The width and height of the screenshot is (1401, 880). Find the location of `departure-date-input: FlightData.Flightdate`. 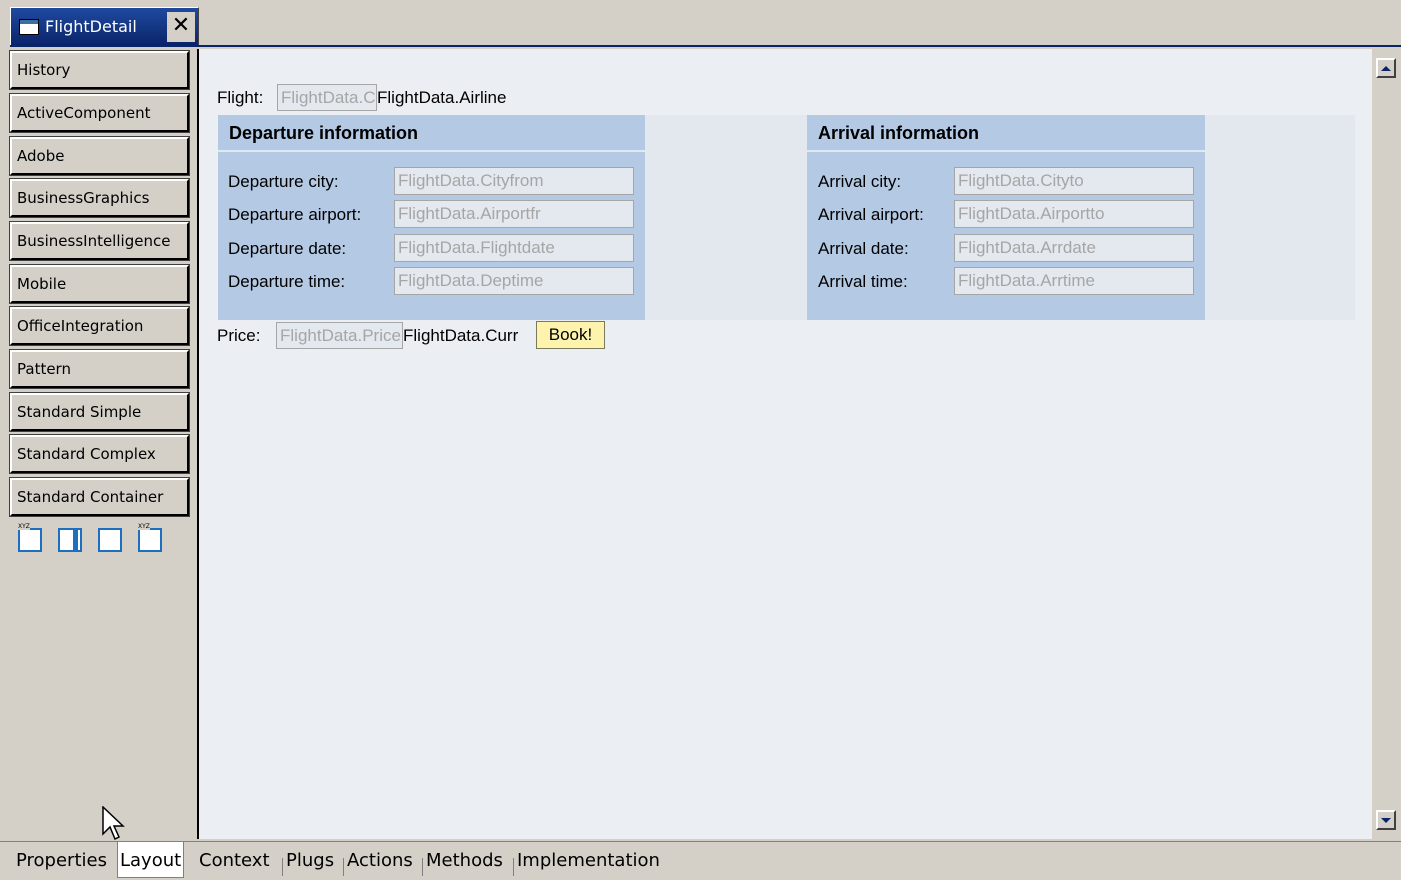

departure-date-input: FlightData.Flightdate is located at coordinates (514, 248).